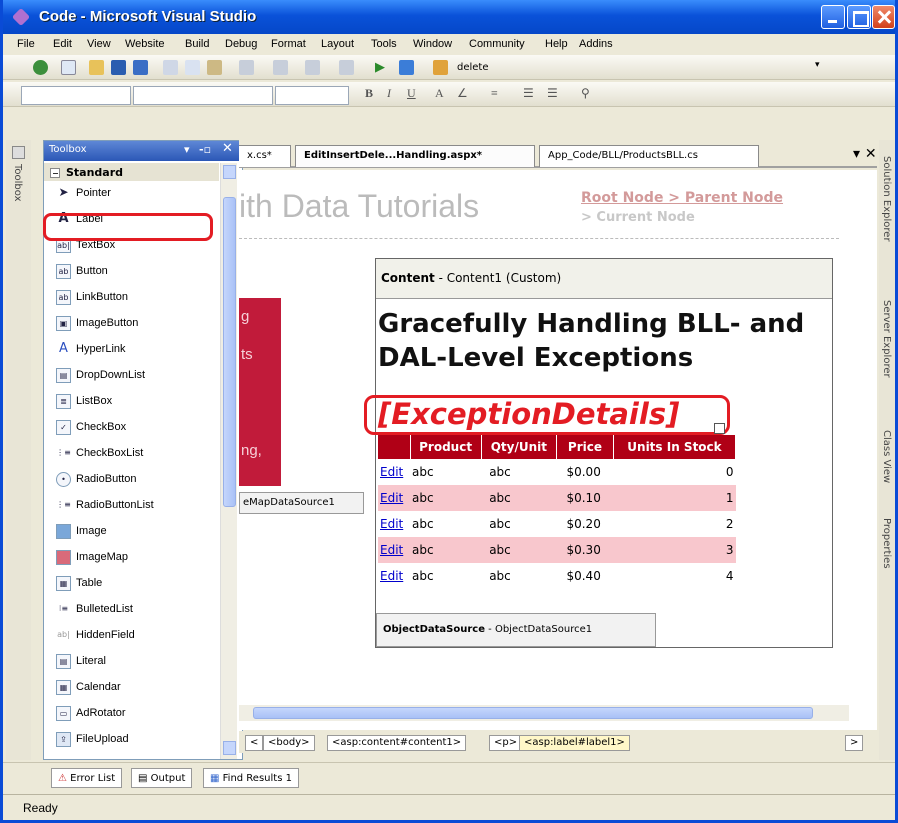 This screenshot has width=898, height=823. What do you see at coordinates (140, 67) in the screenshot?
I see `save-all-icon` at bounding box center [140, 67].